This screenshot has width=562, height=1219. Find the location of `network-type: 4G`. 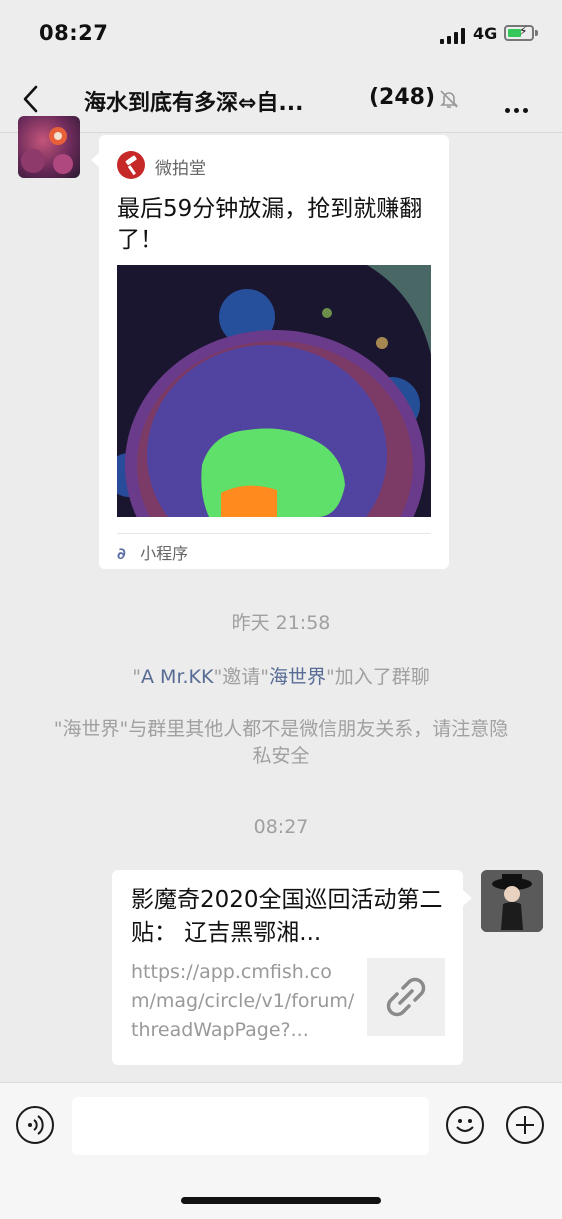

network-type: 4G is located at coordinates (485, 33).